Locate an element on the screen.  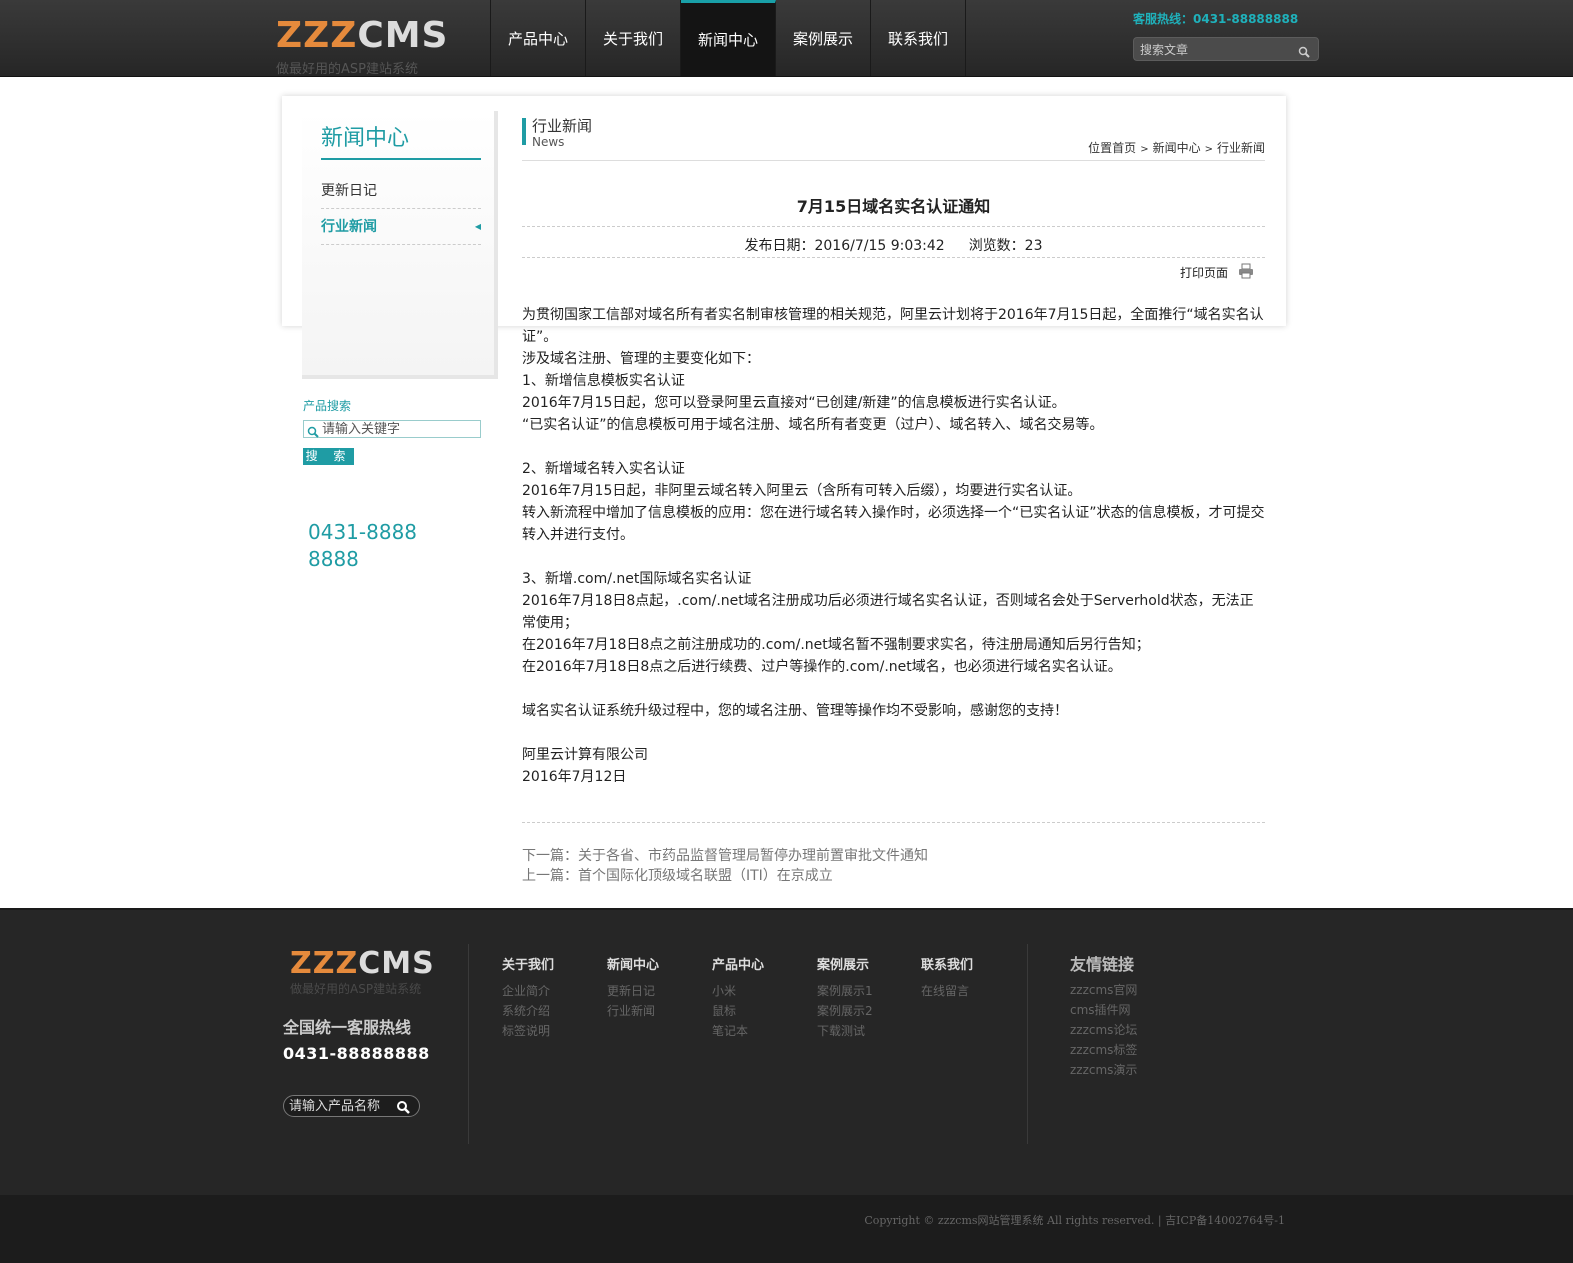
breadcrumb: 位置首页 > 新闻中心 > 行业新闻 is located at coordinates (1176, 147).